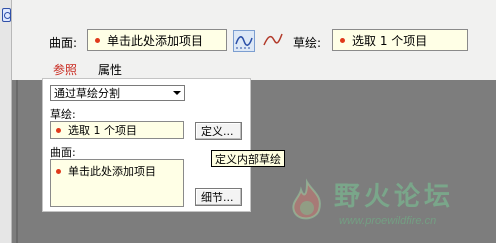  I want to click on tool-strip-icon, so click(6, 15).